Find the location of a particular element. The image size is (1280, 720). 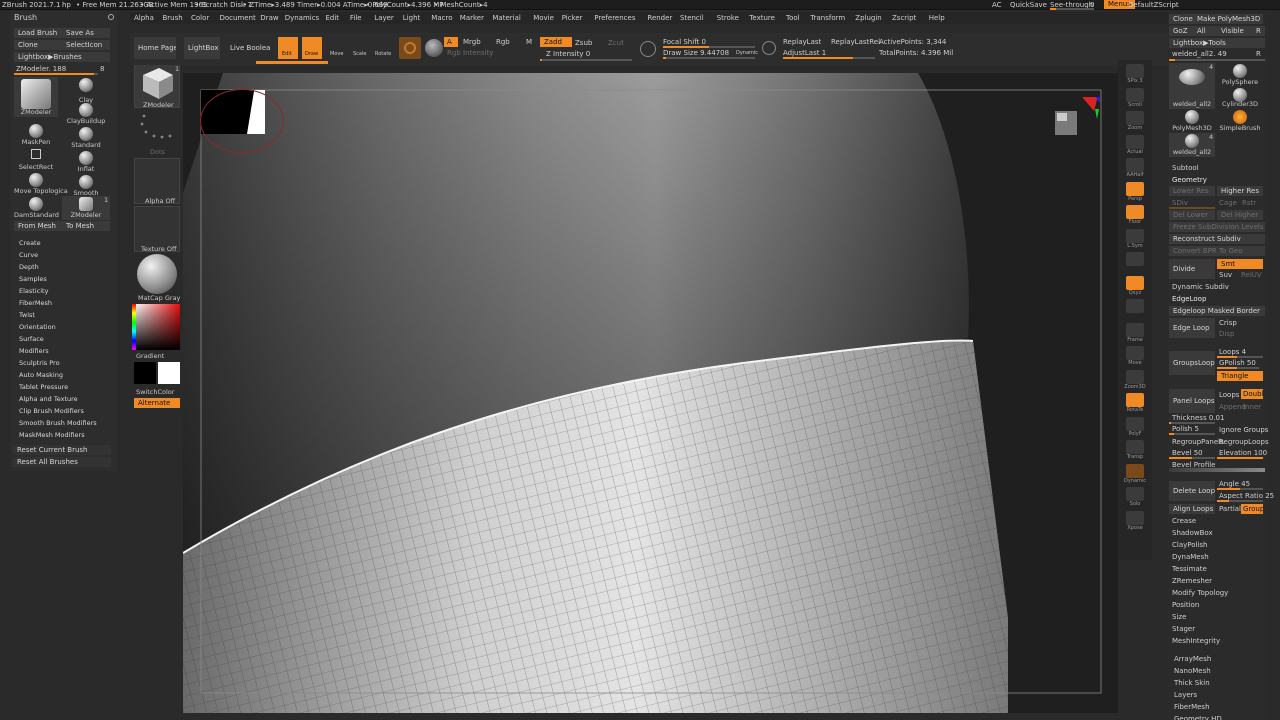

brush-tile-standard: Standard is located at coordinates (86, 138).